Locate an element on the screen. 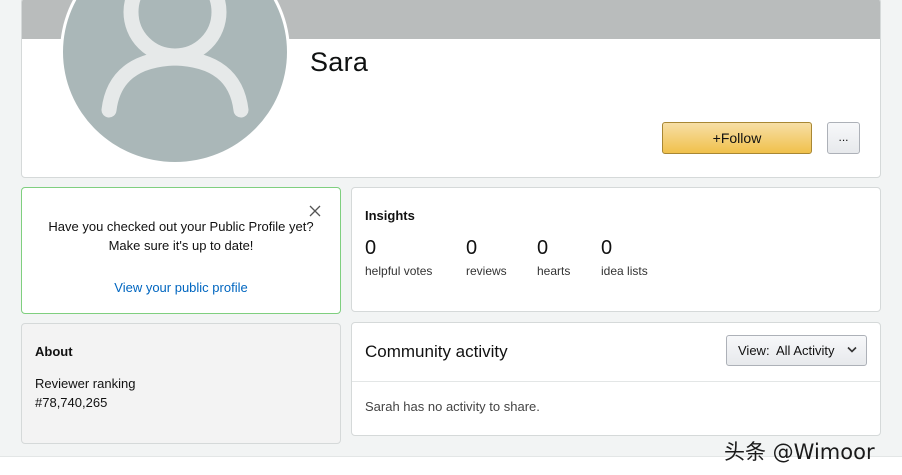 The height and width of the screenshot is (475, 902). stat-reviews: 0 reviews is located at coordinates (486, 257).